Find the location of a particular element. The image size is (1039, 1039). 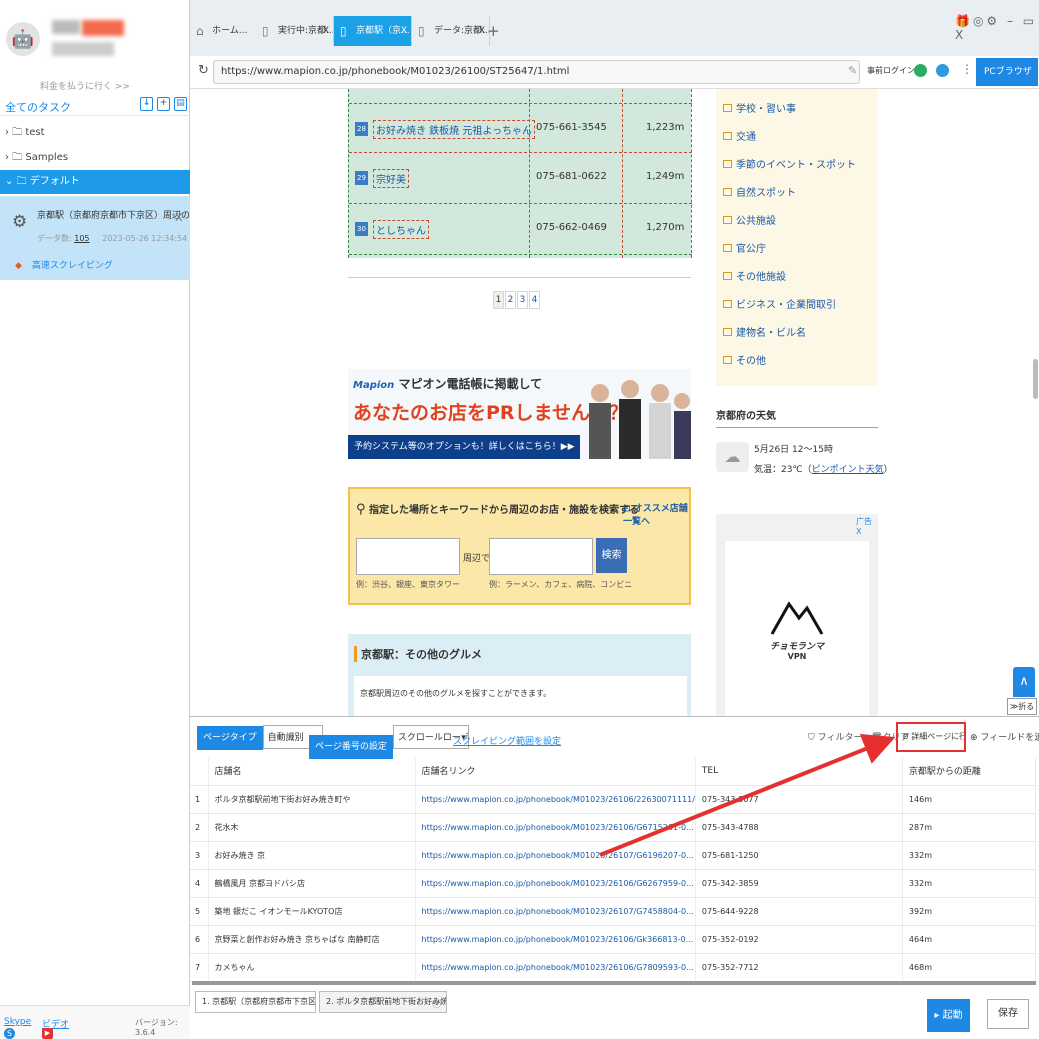

skype-link: S Skype is located at coordinates (17, 1028).